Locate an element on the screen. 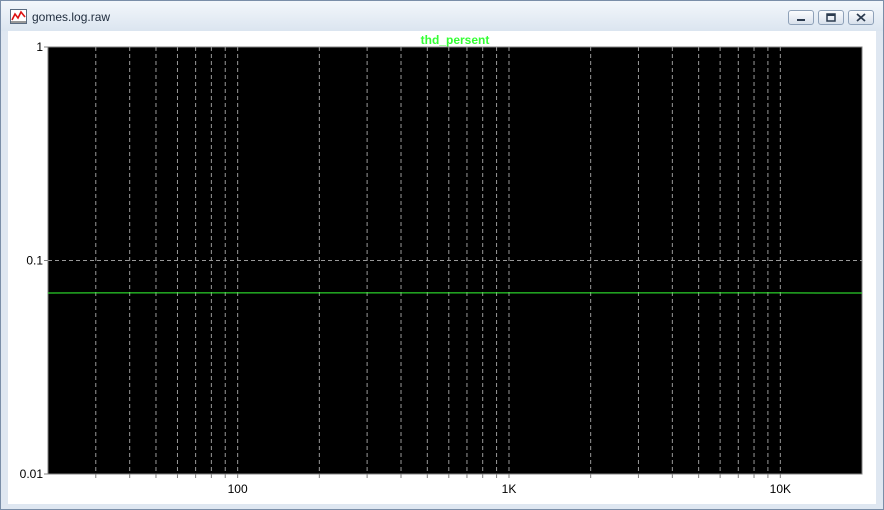  close-button is located at coordinates (861, 17).